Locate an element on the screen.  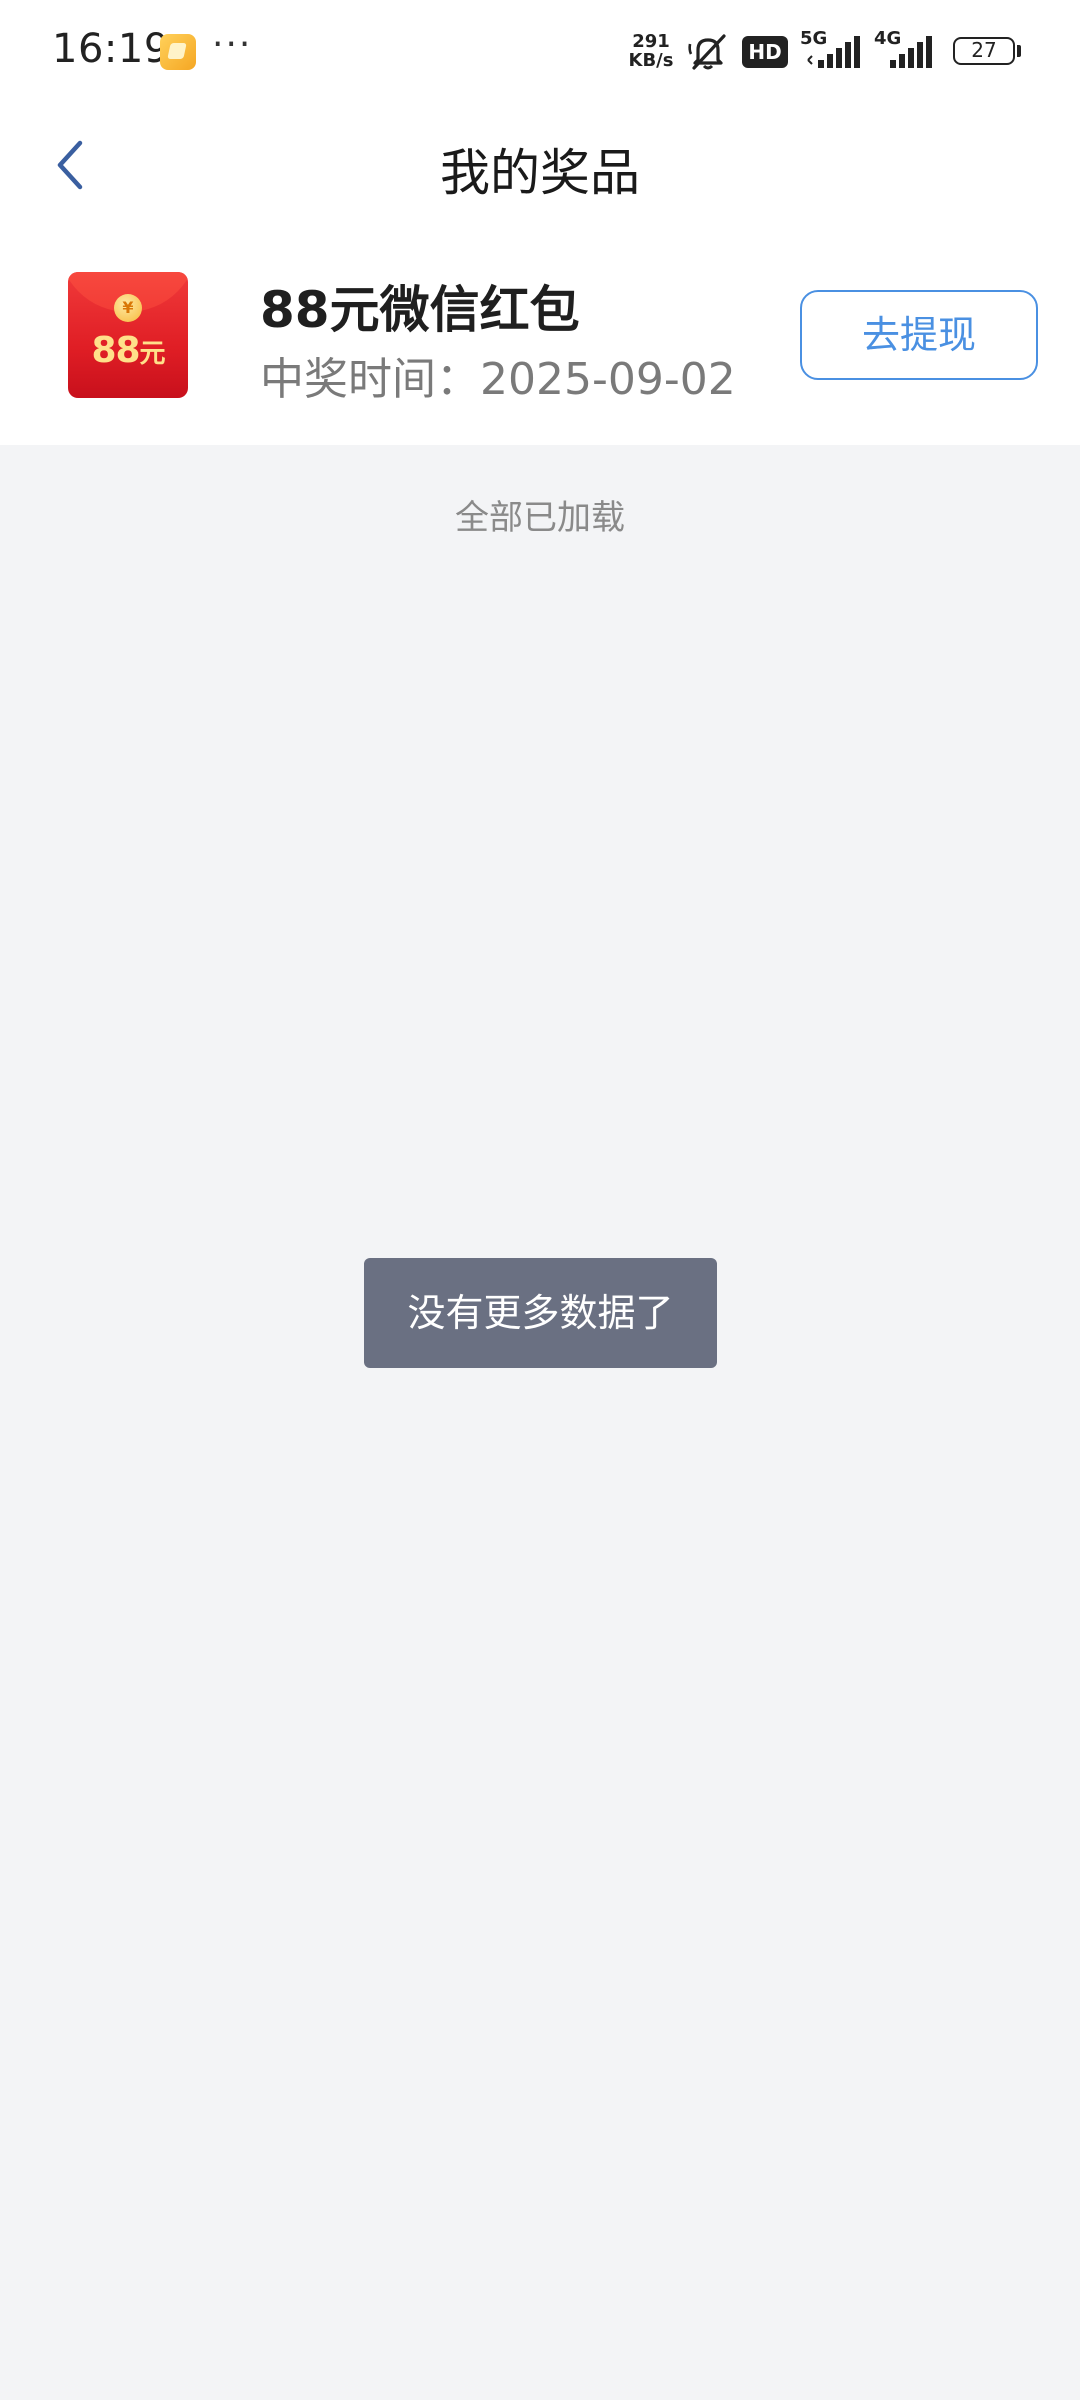
navigation-bar: 我的奖品 is located at coordinates (540, 165).